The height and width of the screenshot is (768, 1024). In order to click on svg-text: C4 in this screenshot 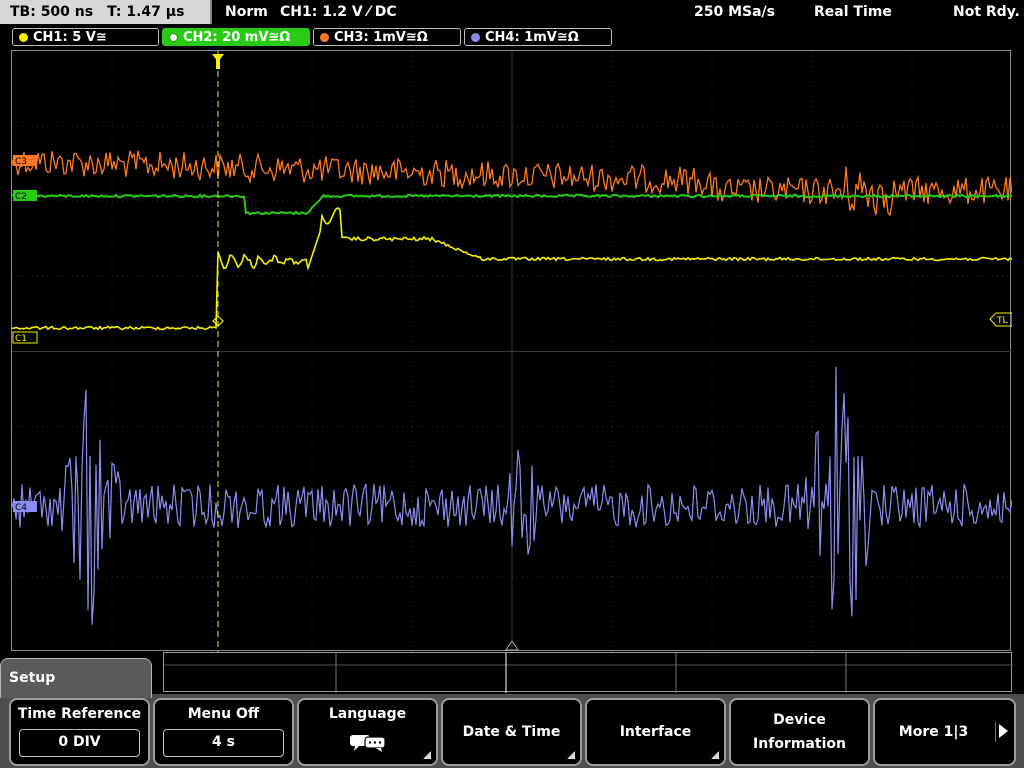, I will do `click(21, 508)`.